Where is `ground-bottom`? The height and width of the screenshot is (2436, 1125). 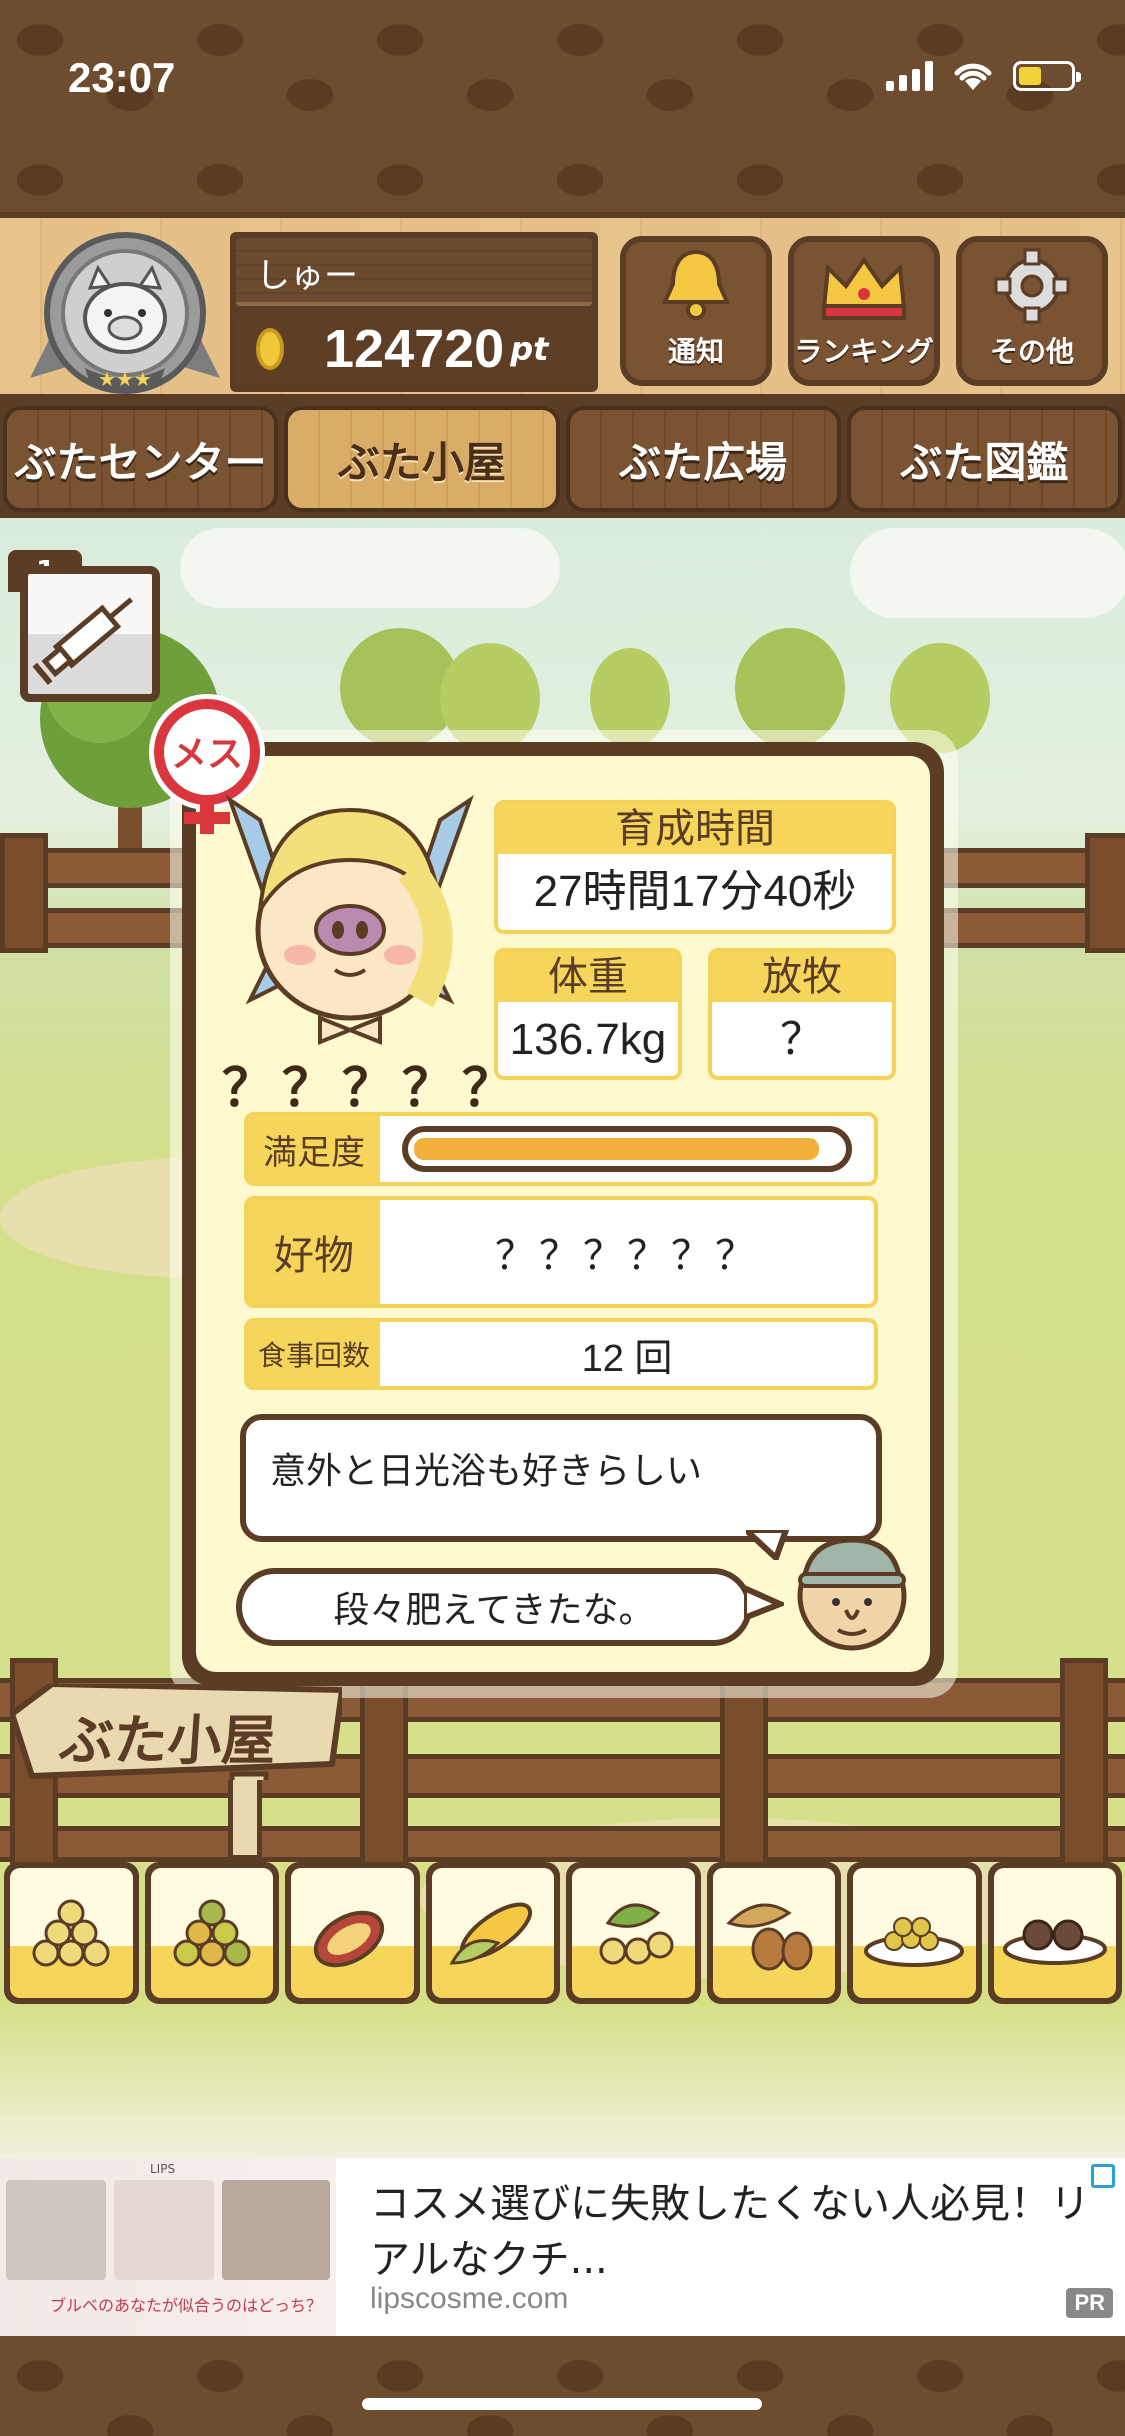 ground-bottom is located at coordinates (562, 2081).